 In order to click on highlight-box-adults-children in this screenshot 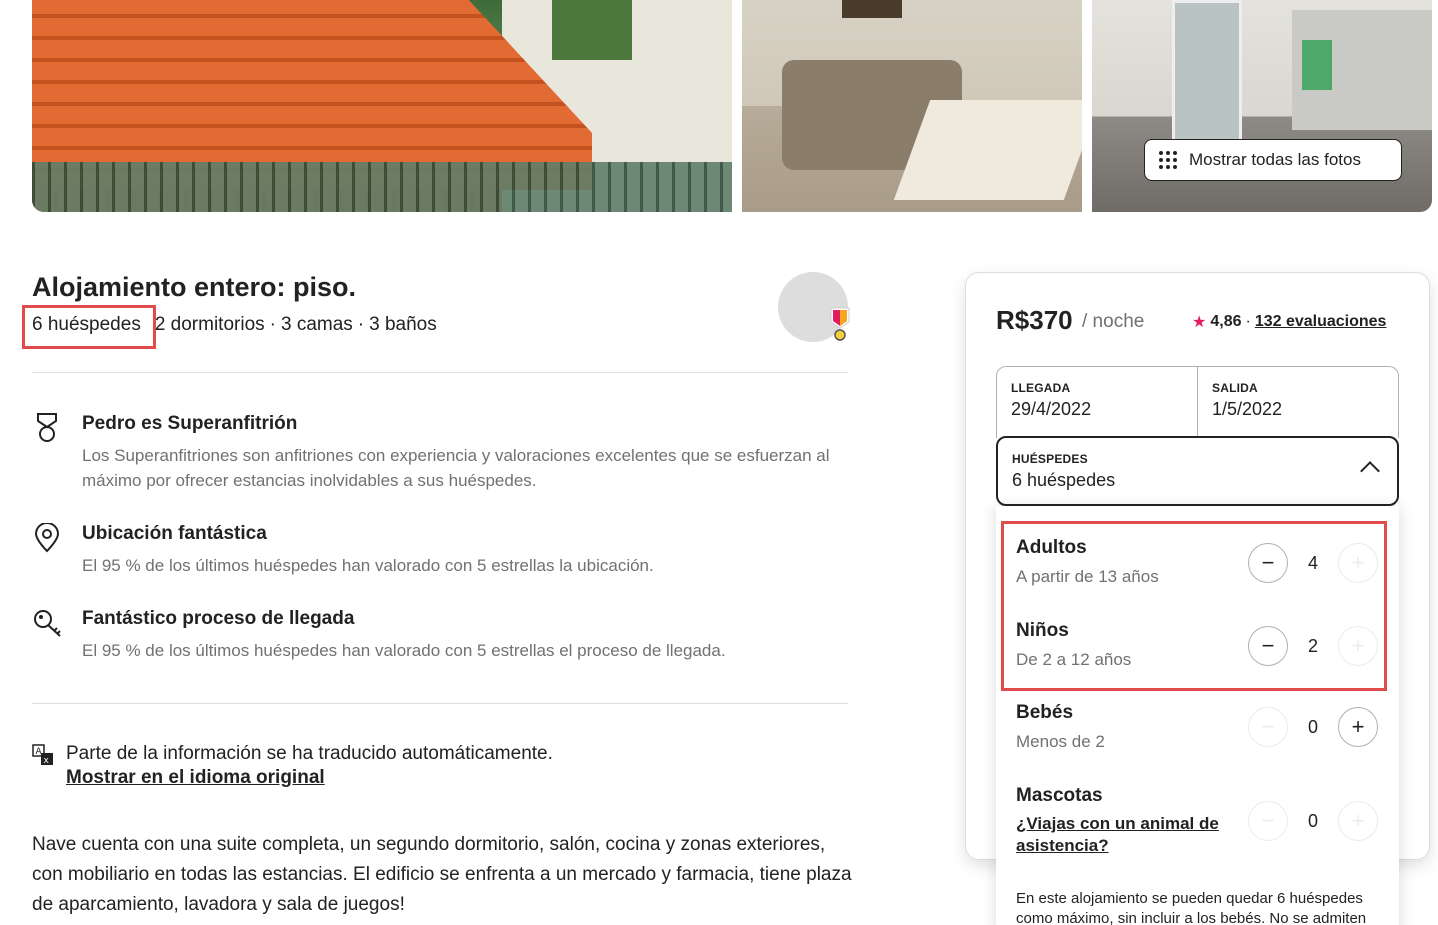, I will do `click(1194, 606)`.